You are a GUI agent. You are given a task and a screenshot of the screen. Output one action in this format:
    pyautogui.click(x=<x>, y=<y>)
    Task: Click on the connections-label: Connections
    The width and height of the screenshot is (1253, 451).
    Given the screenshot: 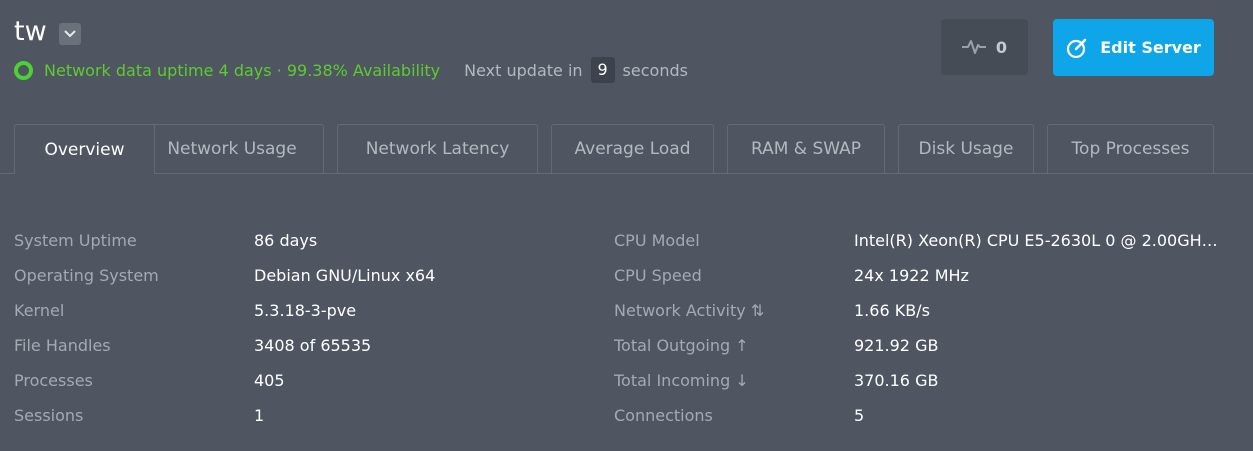 What is the action you would take?
    pyautogui.click(x=663, y=415)
    